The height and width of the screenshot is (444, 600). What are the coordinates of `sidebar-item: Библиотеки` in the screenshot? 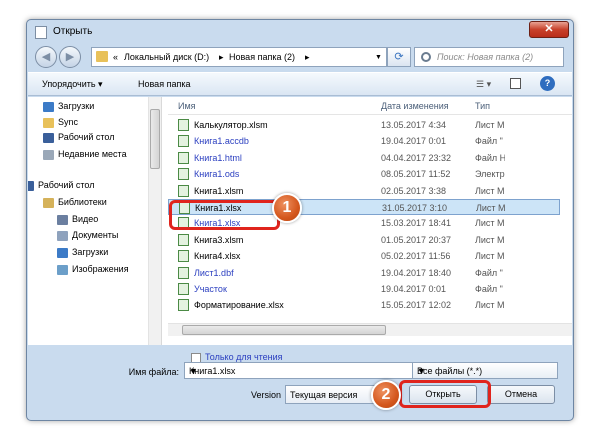 It's located at (75, 204).